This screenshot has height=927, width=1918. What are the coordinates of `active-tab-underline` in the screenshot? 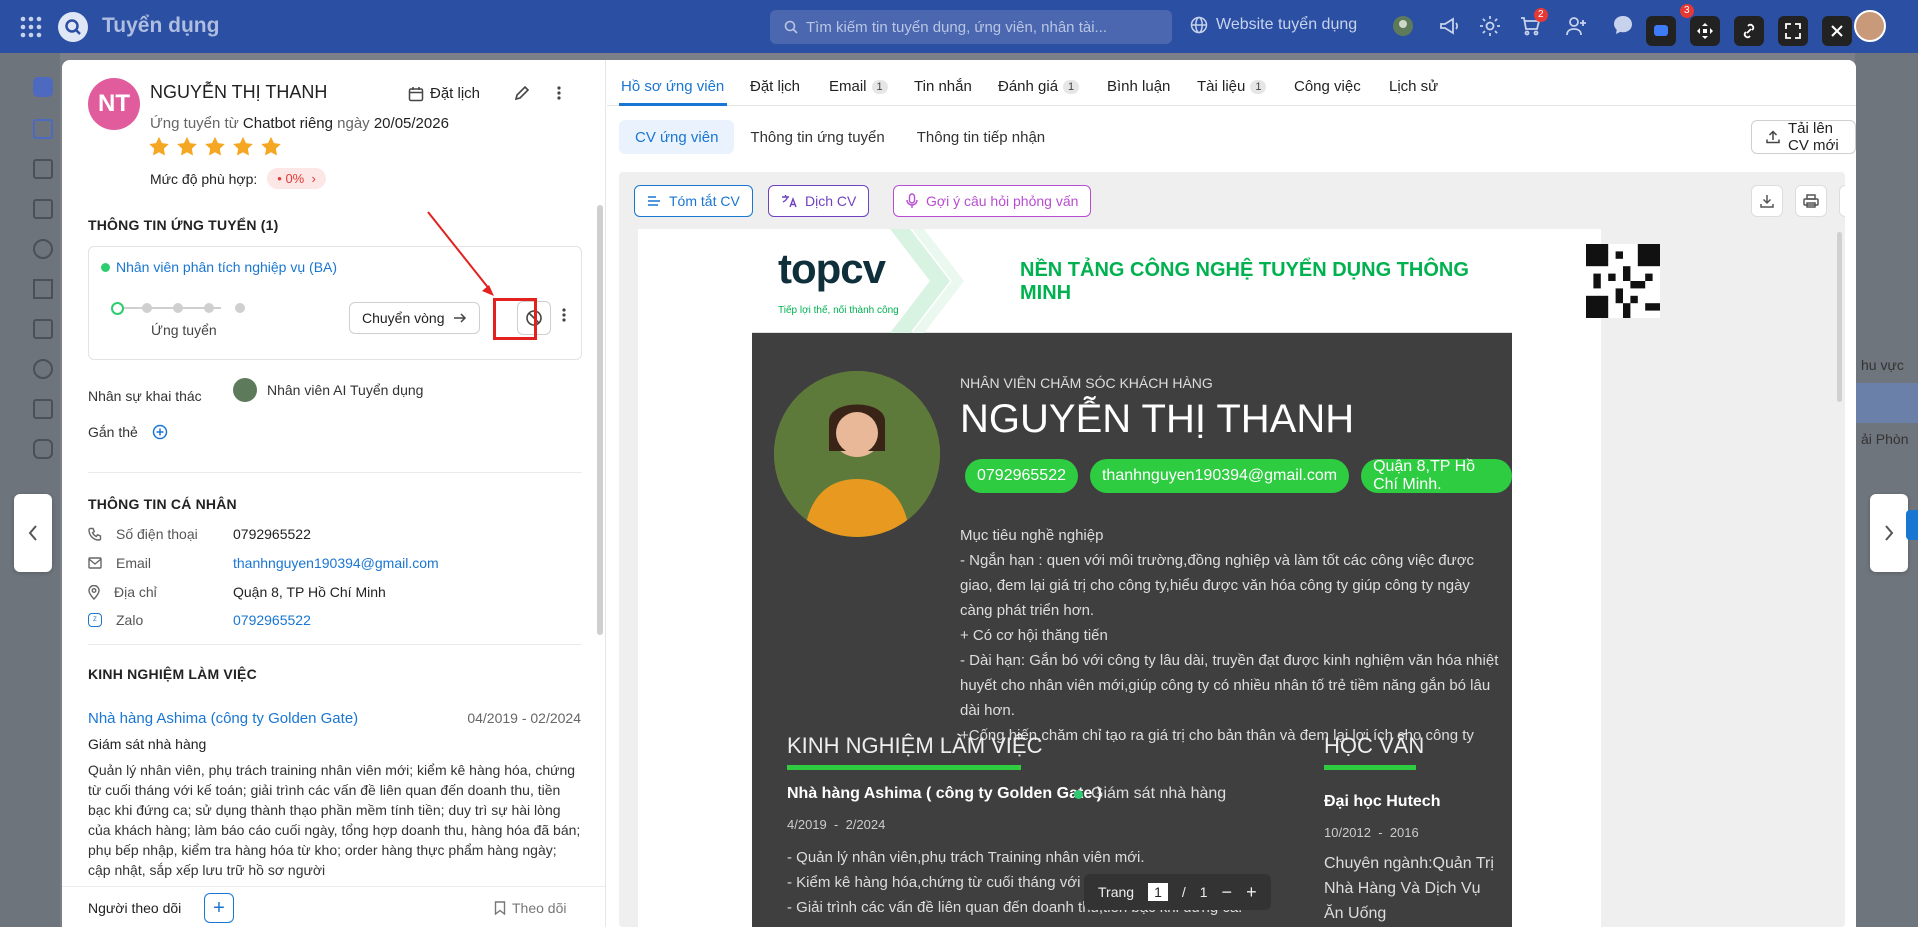 It's located at (673, 104).